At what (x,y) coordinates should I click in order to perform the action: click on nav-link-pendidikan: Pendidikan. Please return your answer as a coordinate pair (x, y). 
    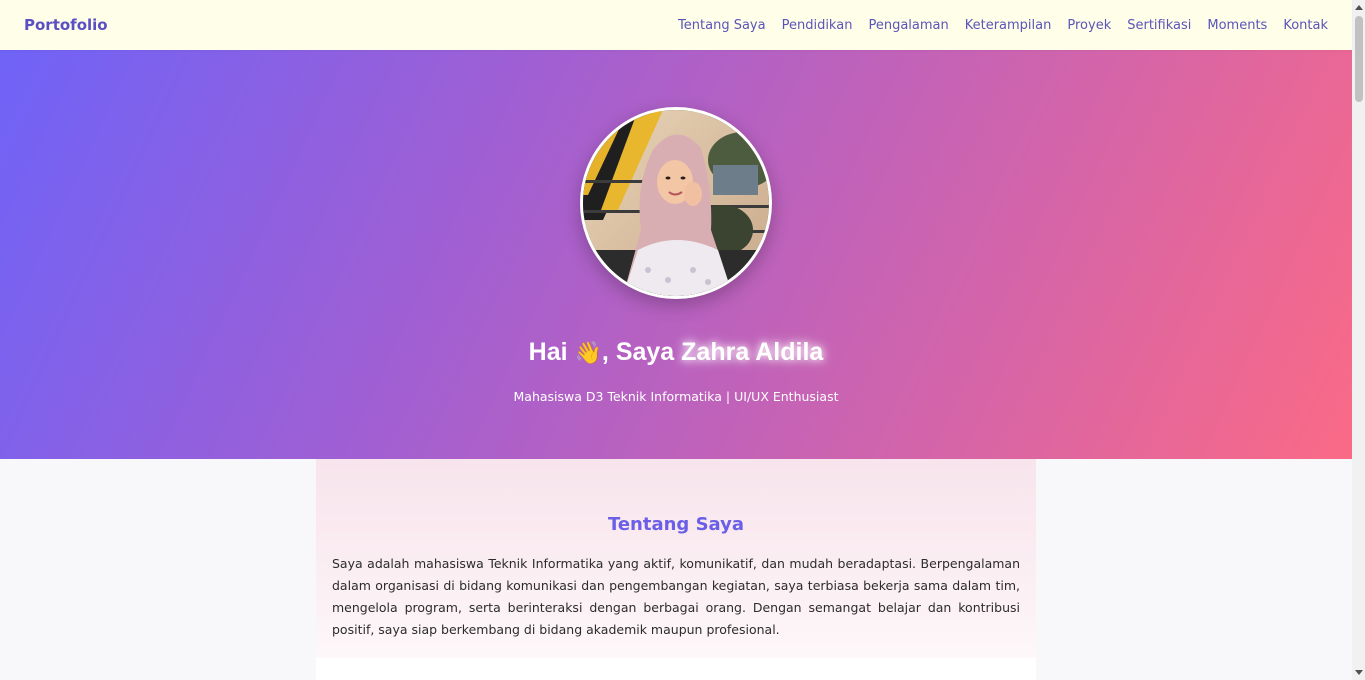
    Looking at the image, I should click on (817, 25).